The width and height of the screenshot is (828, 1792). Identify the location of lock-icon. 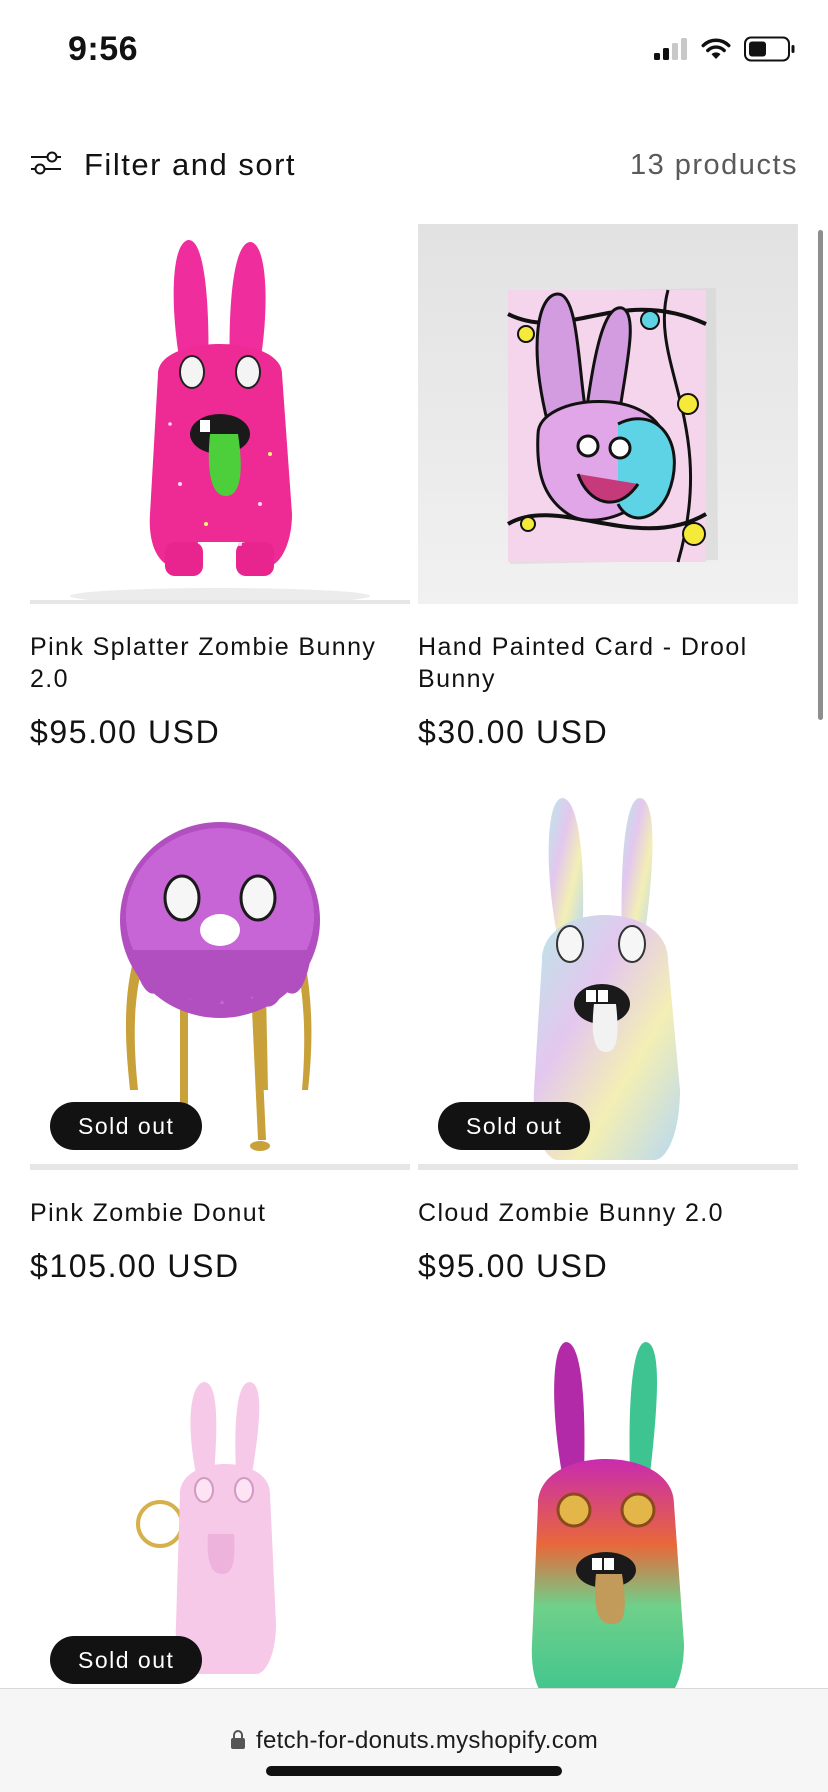
(238, 1741).